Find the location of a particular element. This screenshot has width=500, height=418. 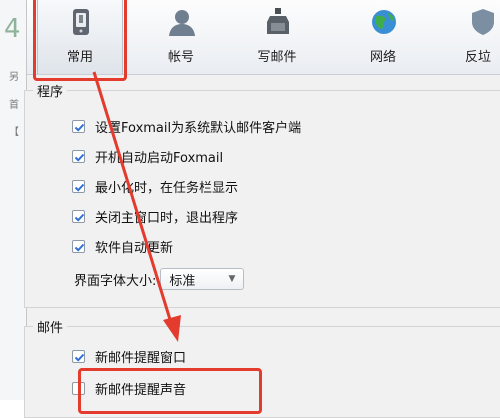

option-new-mail-popup: 新邮件提醒窗口 is located at coordinates (129, 356).